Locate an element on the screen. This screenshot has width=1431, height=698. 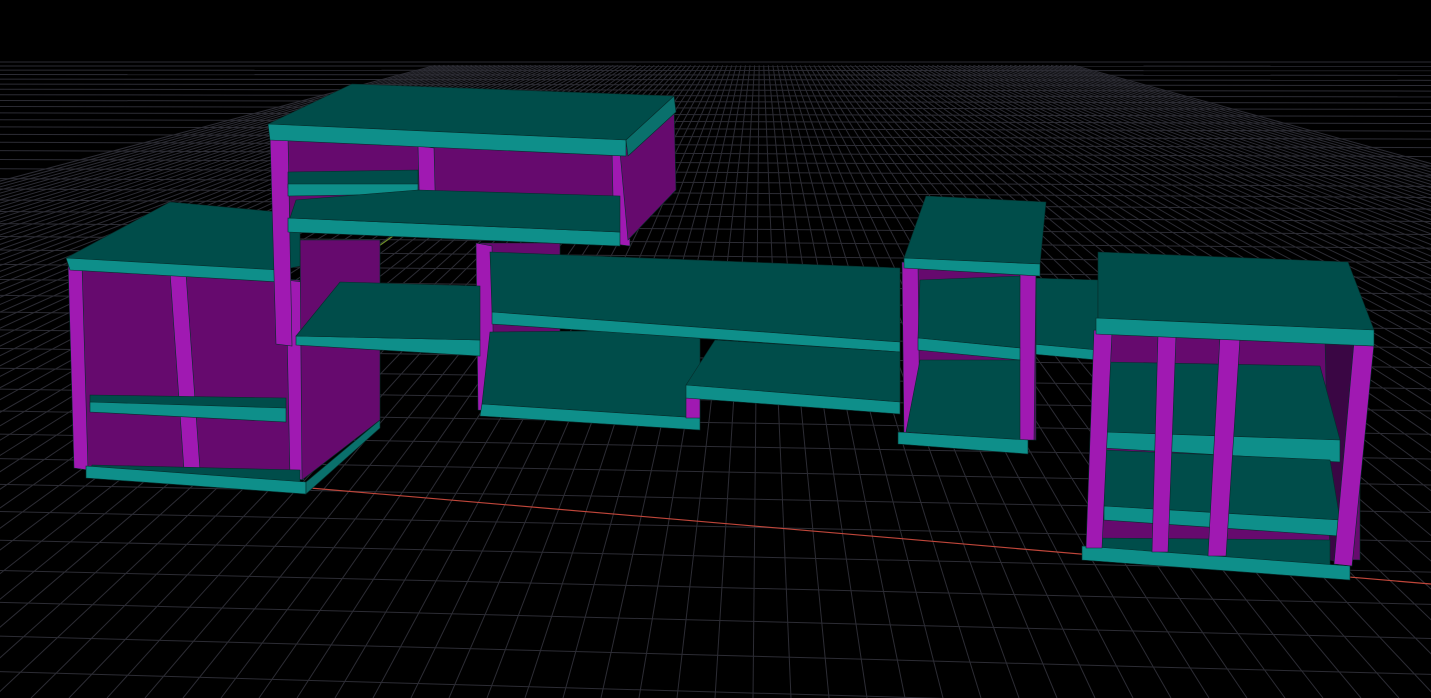
right-cube-module is located at coordinates (1228, 416).